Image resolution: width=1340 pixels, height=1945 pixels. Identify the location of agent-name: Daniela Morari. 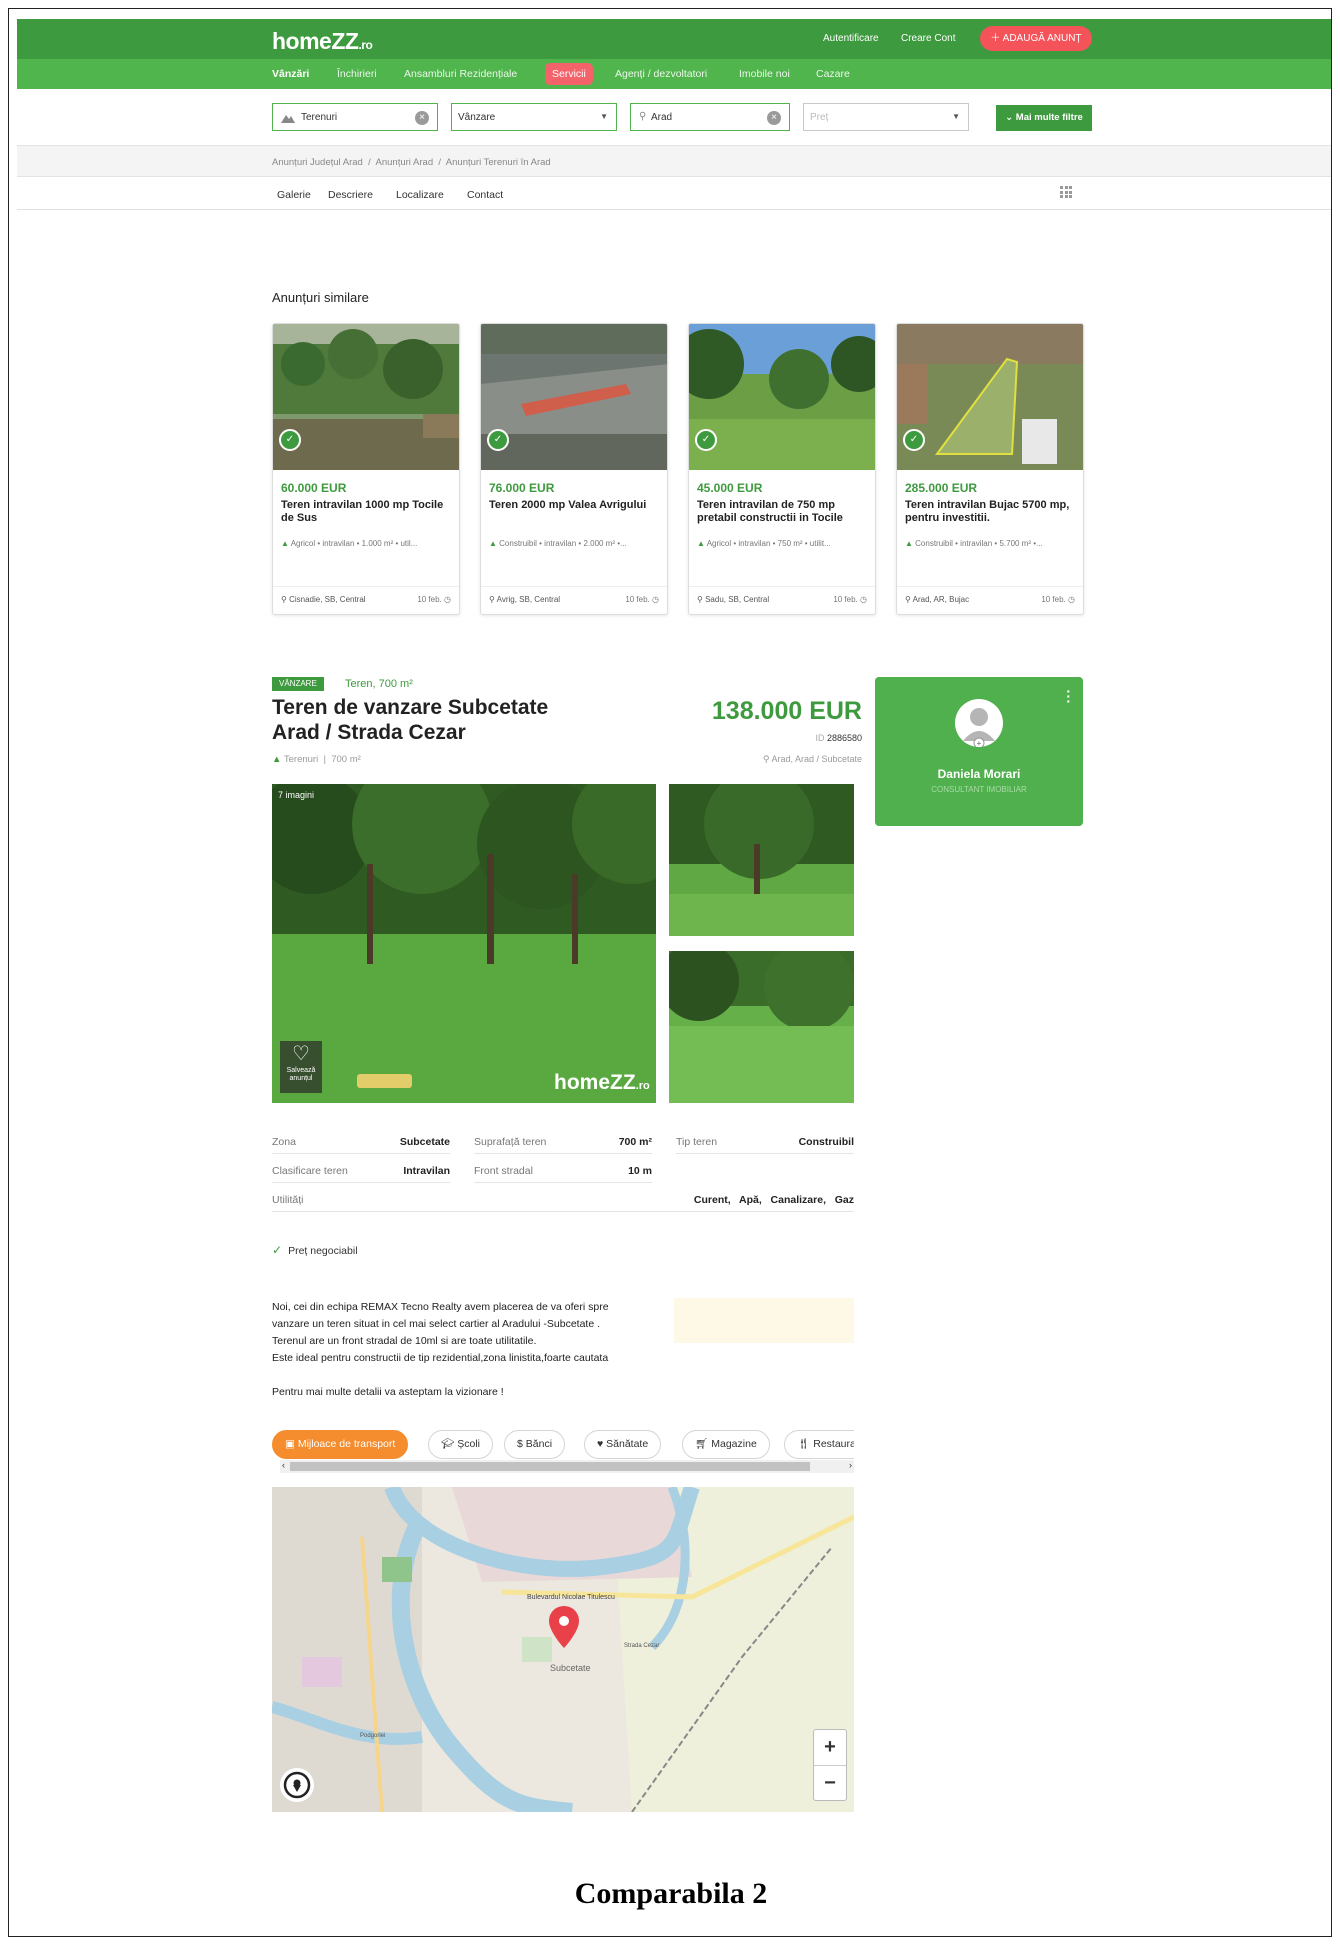
(979, 774).